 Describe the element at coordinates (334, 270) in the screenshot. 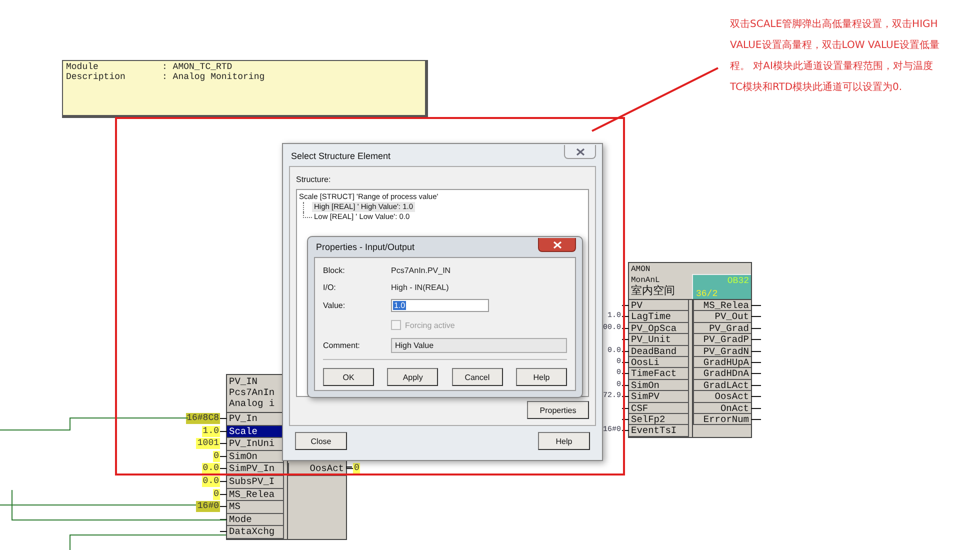

I see `field-label: Block:` at that location.